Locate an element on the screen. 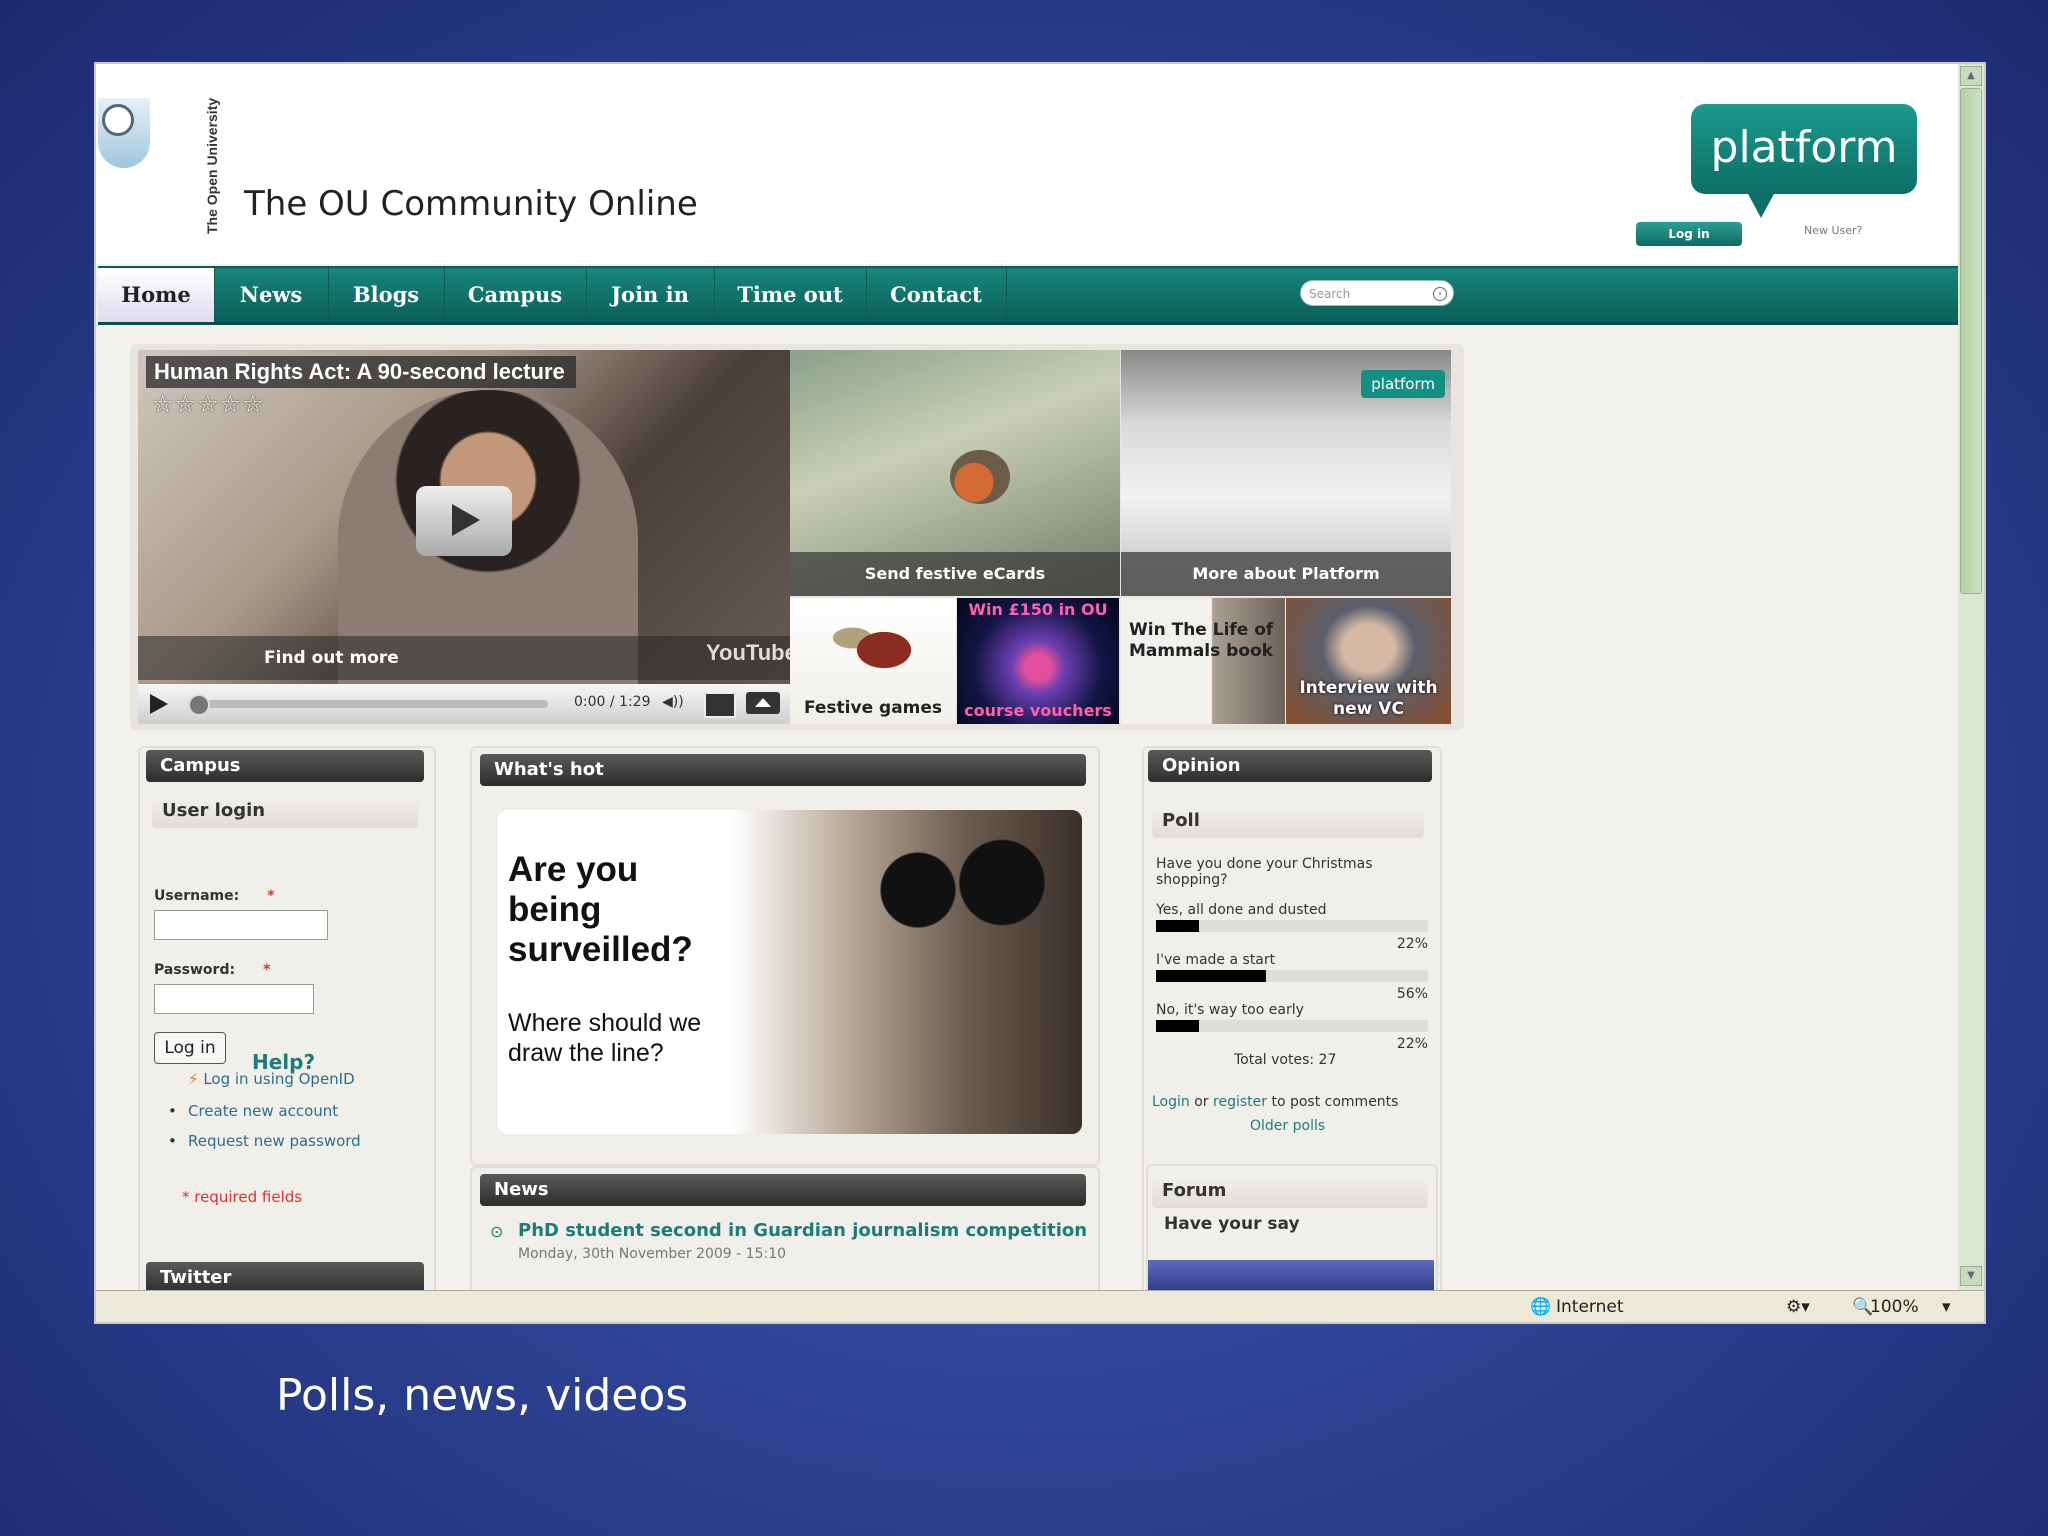 This screenshot has width=2048, height=1536. seek-bar is located at coordinates (368, 704).